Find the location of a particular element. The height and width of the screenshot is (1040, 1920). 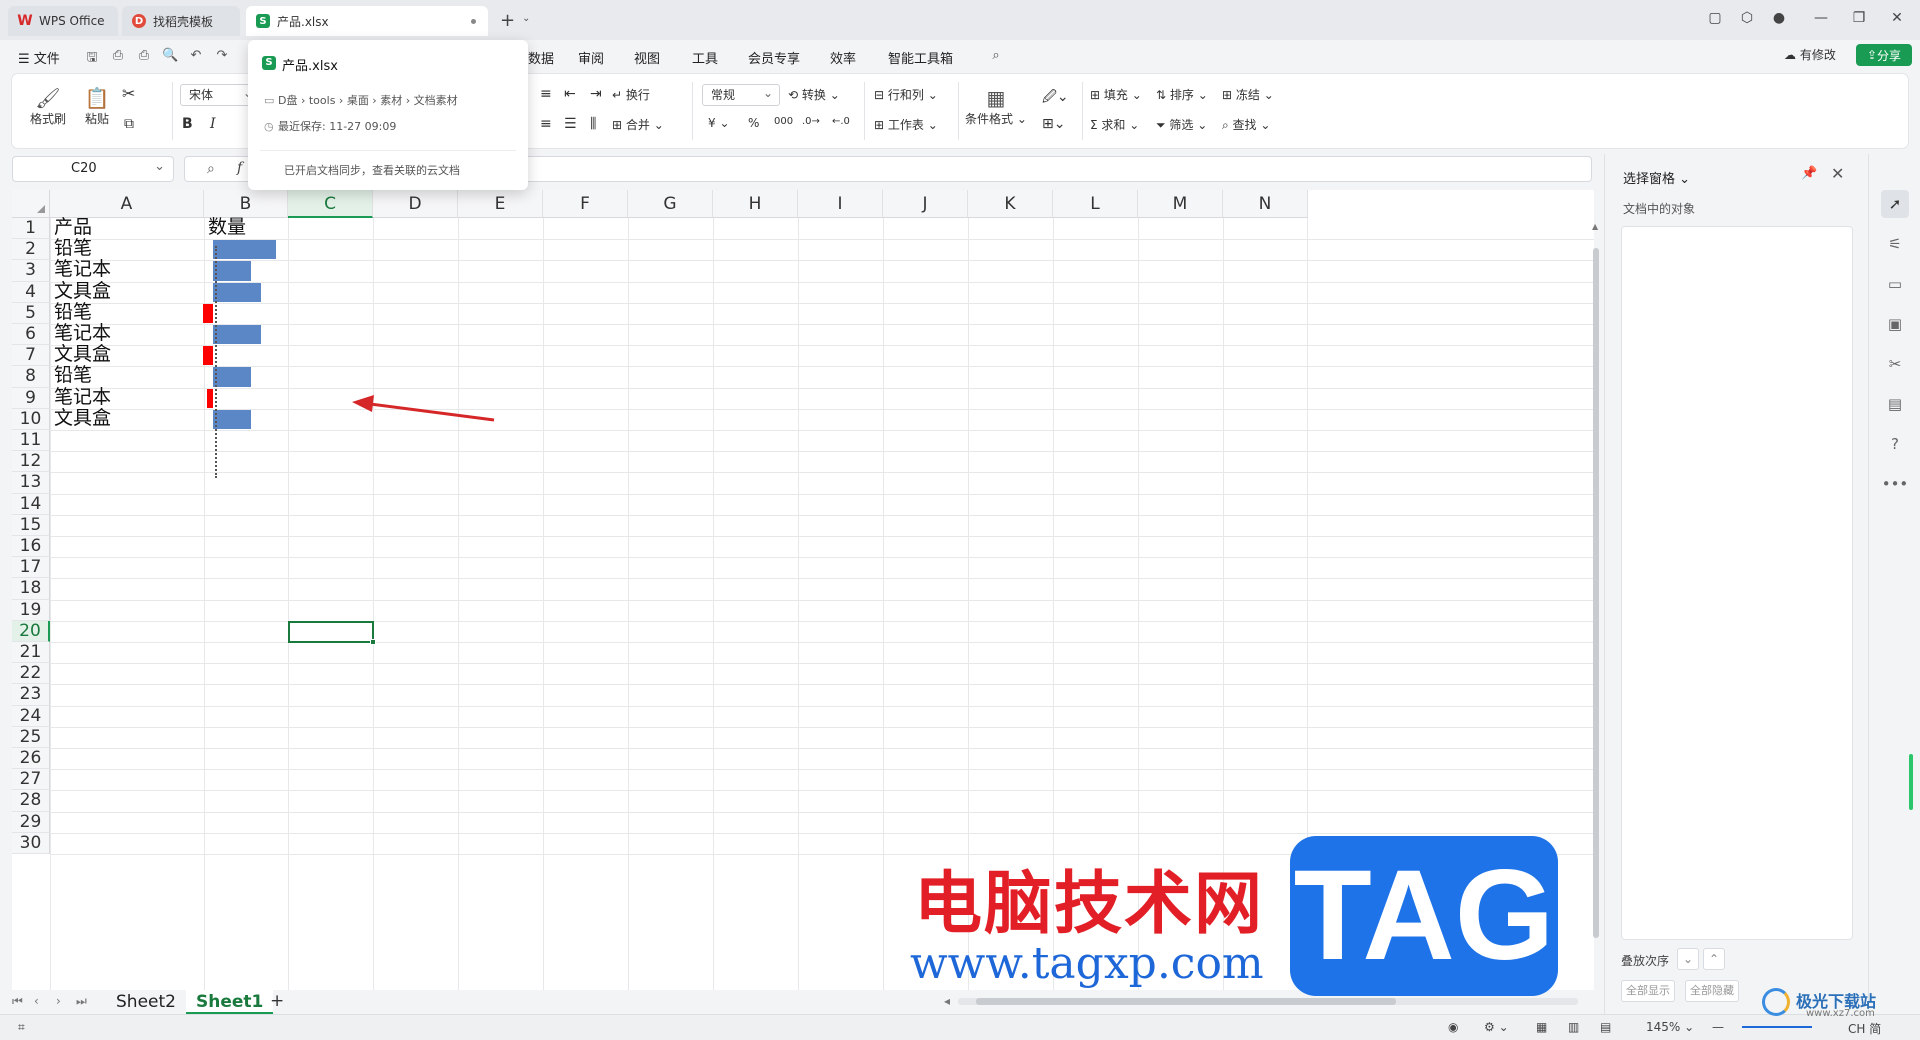

cube-icon: ⬡ is located at coordinates (1747, 18).